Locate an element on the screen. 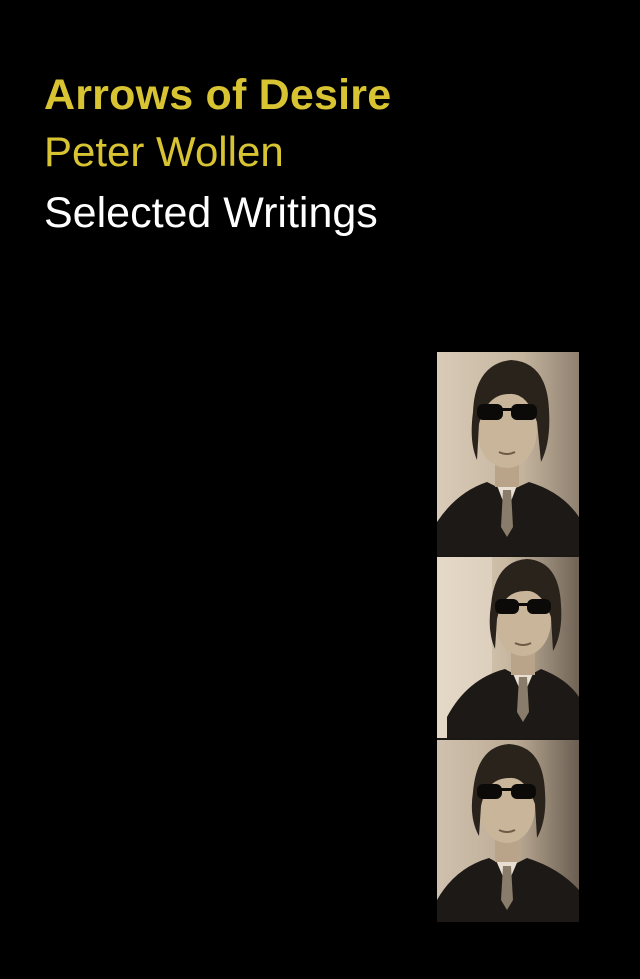 The width and height of the screenshot is (640, 979). book-subtitle: Selected Writings is located at coordinates (211, 213).